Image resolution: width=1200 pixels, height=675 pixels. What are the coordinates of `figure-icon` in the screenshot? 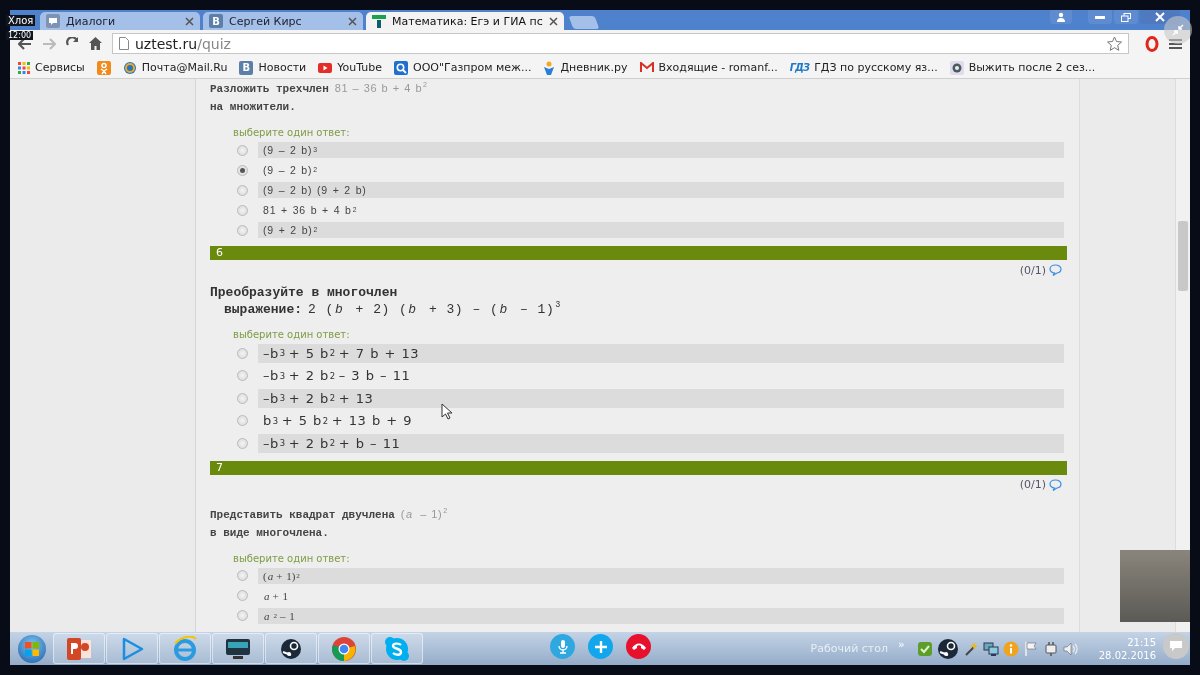 It's located at (549, 67).